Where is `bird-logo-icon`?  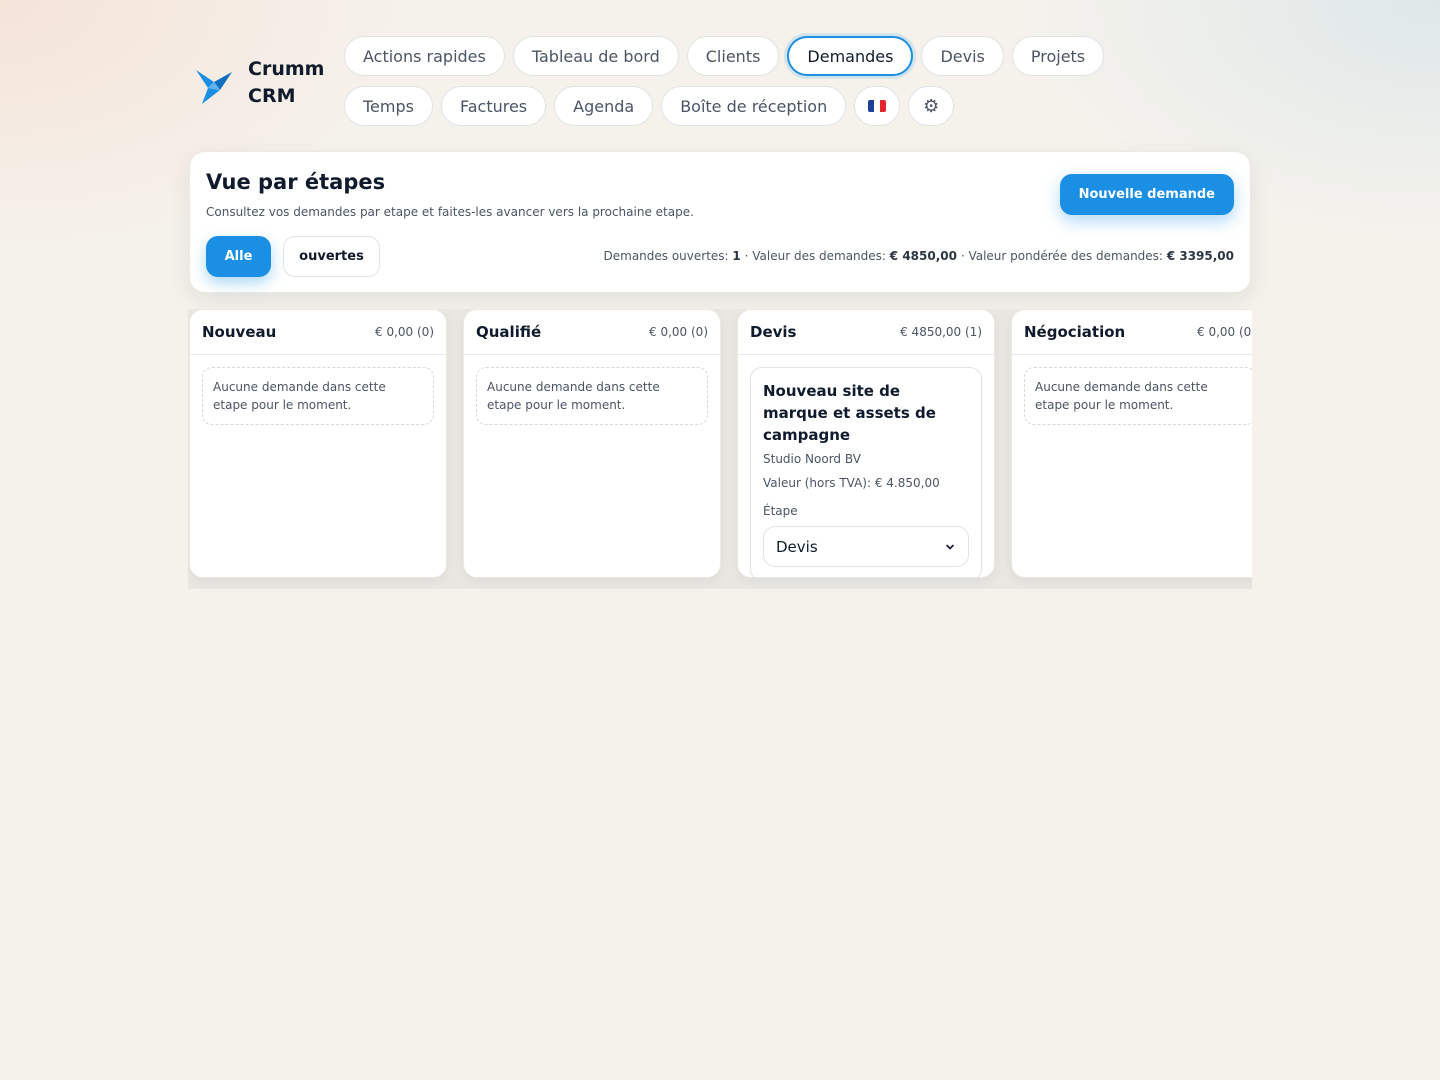 bird-logo-icon is located at coordinates (214, 87).